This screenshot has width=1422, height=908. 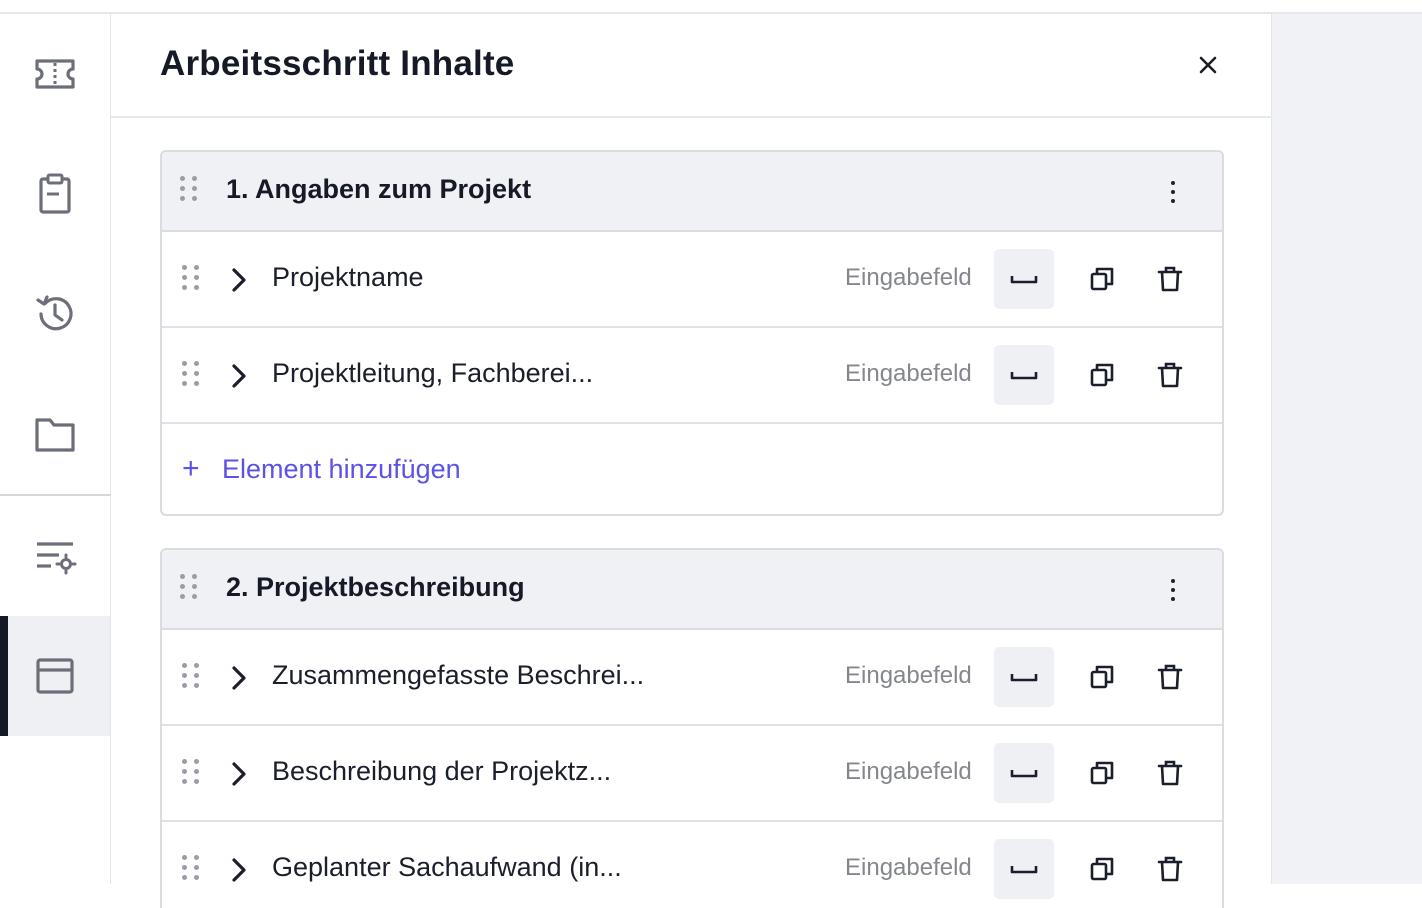 I want to click on clipboard-icon, so click(x=55, y=193).